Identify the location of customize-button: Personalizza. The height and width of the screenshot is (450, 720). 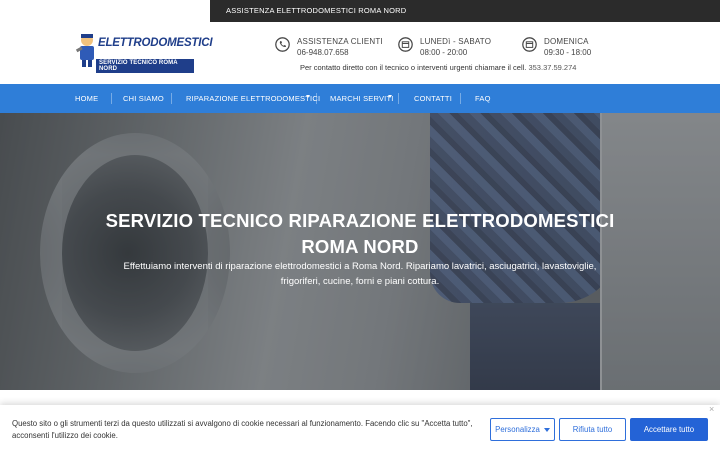
(522, 429).